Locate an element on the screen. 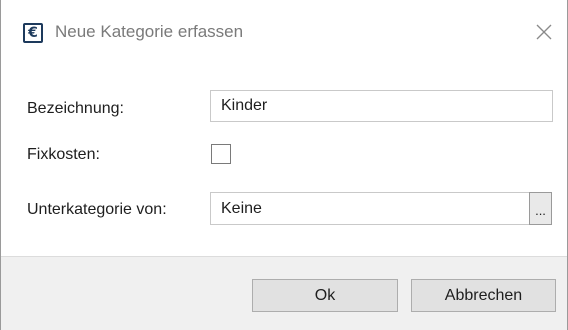 The image size is (568, 330). name-label: Bezeichnung: is located at coordinates (75, 108).